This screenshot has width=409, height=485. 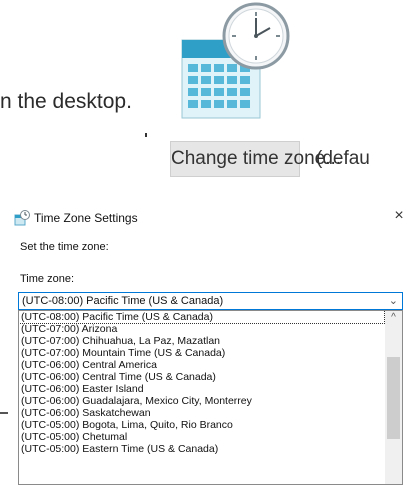 I want to click on background-edge-mark, so click(x=4, y=413).